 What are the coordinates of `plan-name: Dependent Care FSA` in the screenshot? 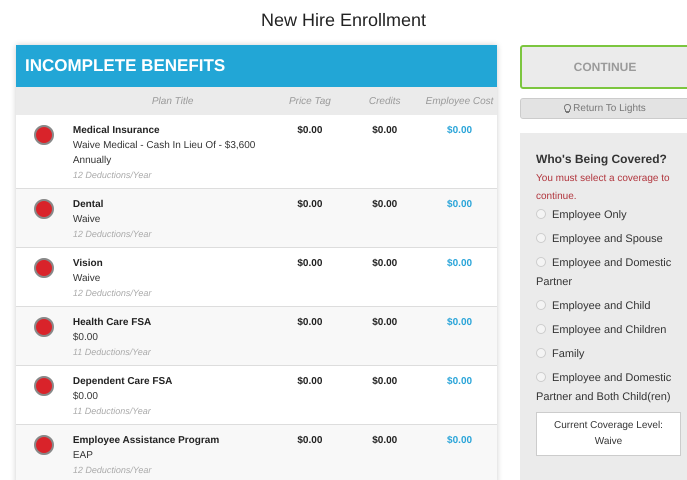 It's located at (123, 382).